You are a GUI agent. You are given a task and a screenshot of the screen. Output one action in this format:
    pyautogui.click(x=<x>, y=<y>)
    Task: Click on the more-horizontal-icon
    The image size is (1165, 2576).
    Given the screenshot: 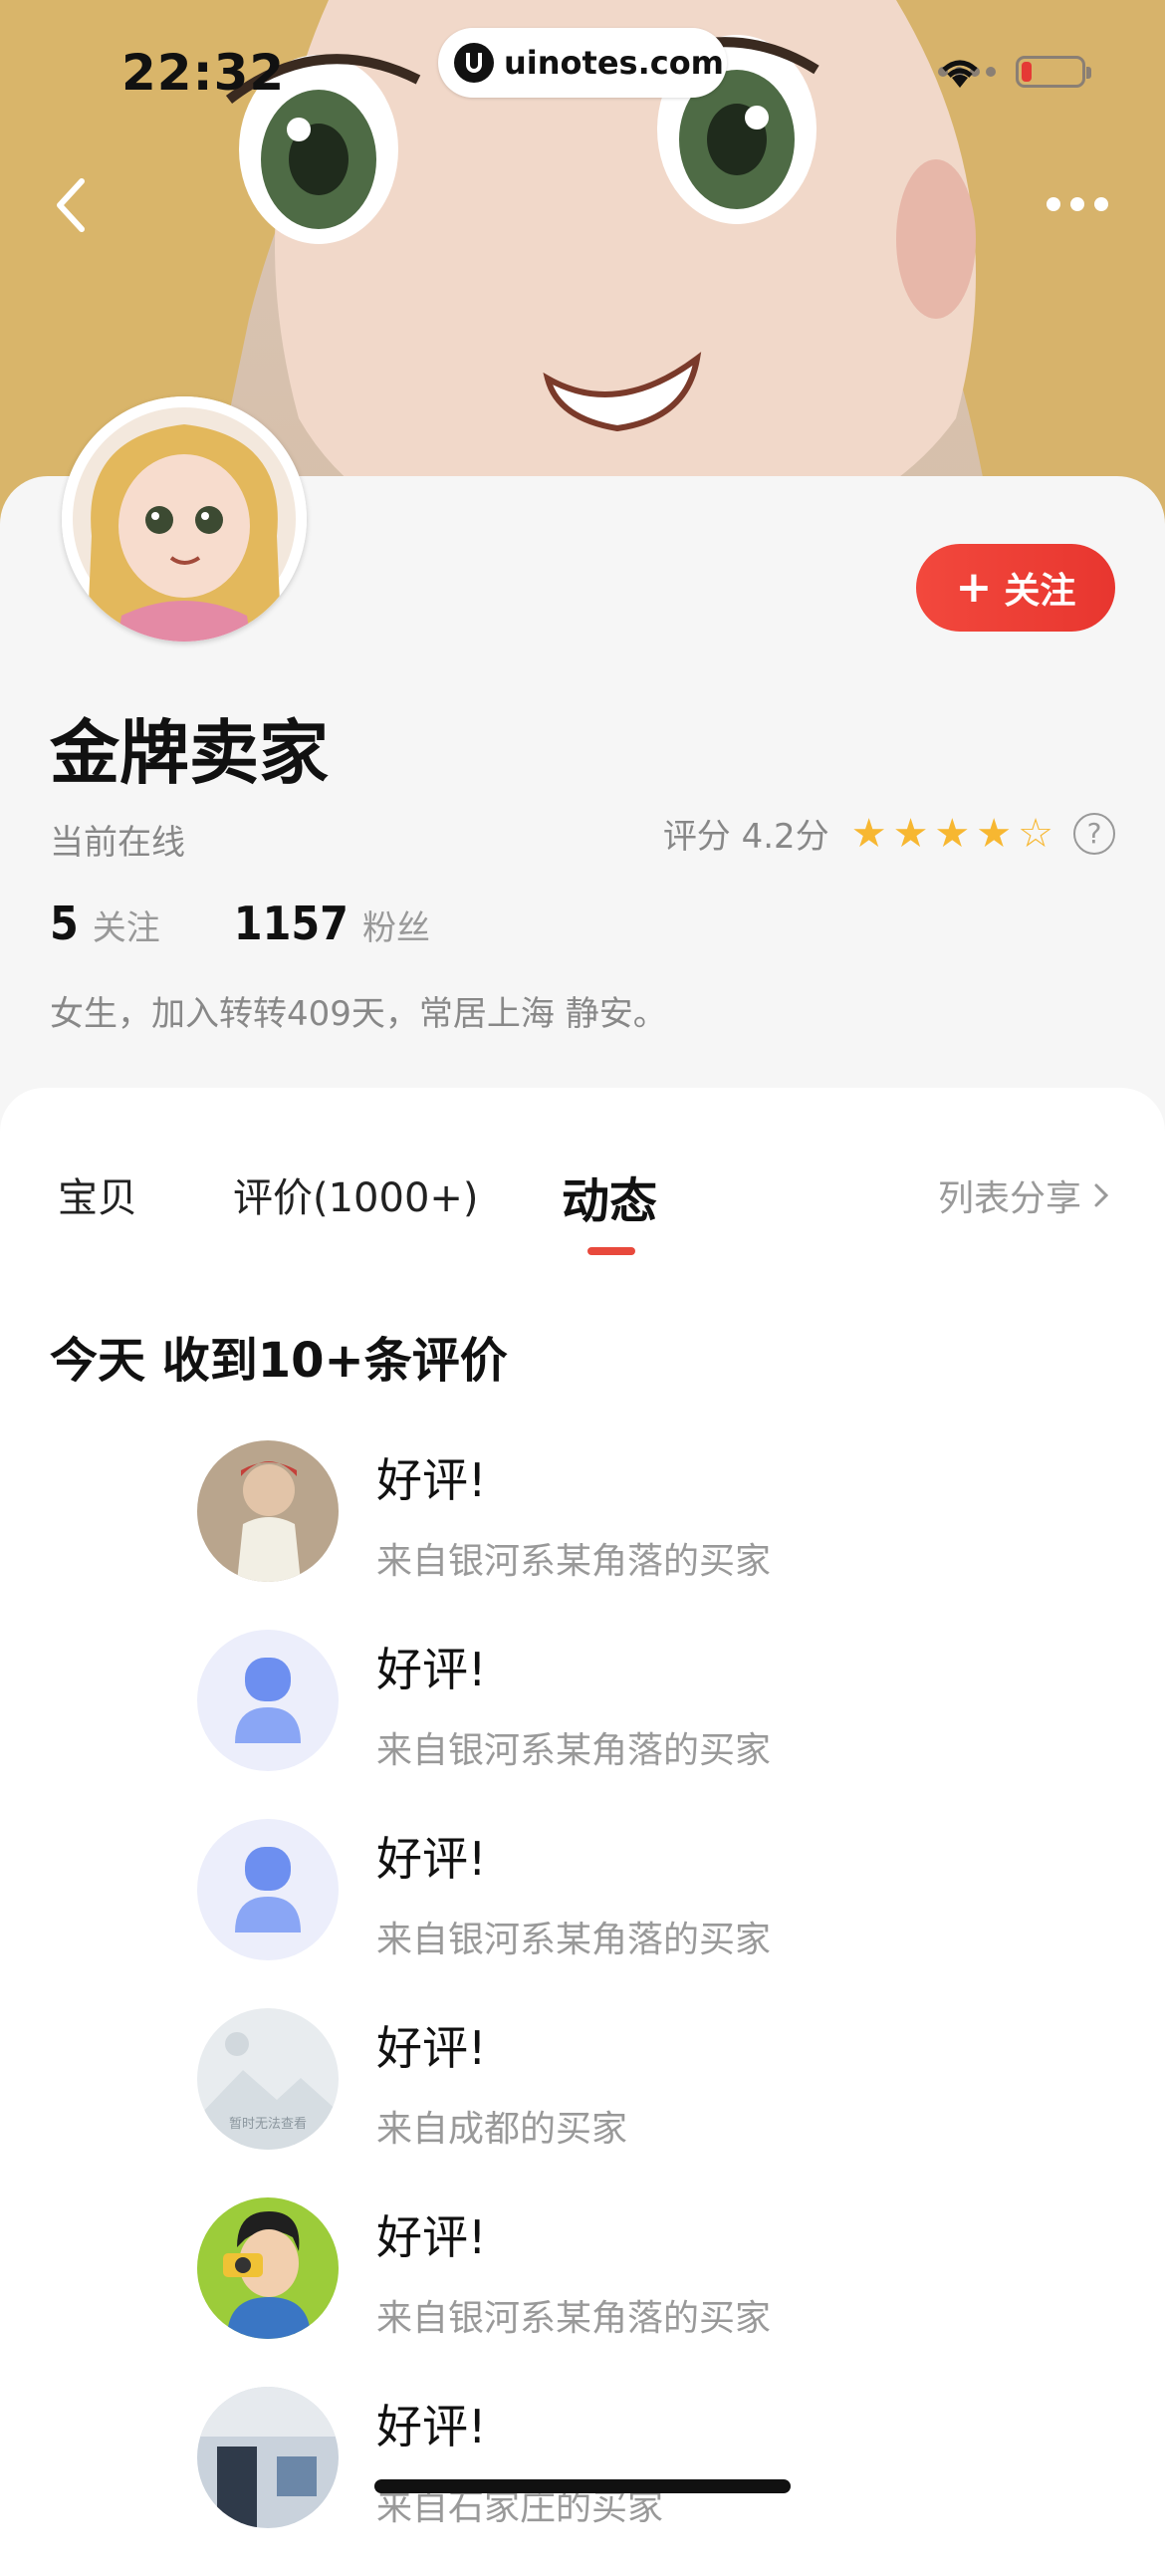 What is the action you would take?
    pyautogui.click(x=1053, y=204)
    